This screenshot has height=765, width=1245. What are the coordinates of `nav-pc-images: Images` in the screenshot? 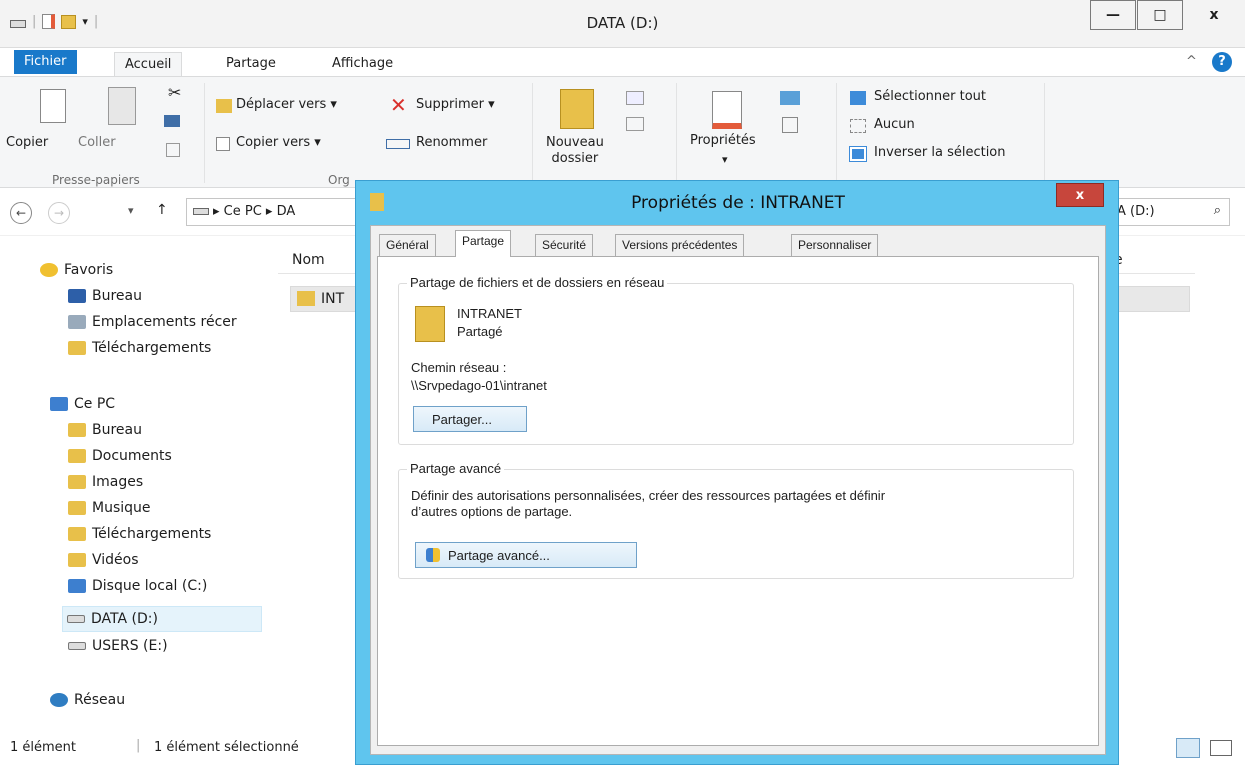 It's located at (105, 482).